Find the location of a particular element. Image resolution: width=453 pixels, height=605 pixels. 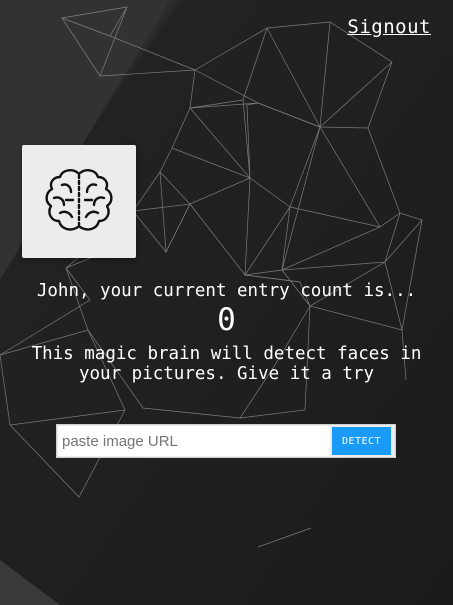

brain-icon is located at coordinates (79, 199).